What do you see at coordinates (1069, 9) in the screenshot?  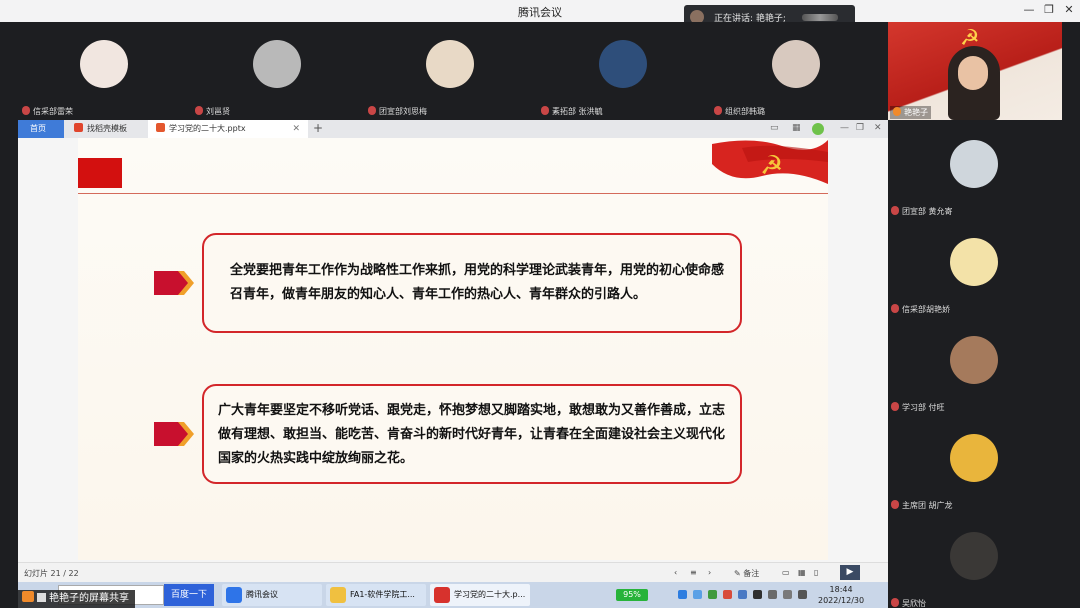 I see `close-button: ✕` at bounding box center [1069, 9].